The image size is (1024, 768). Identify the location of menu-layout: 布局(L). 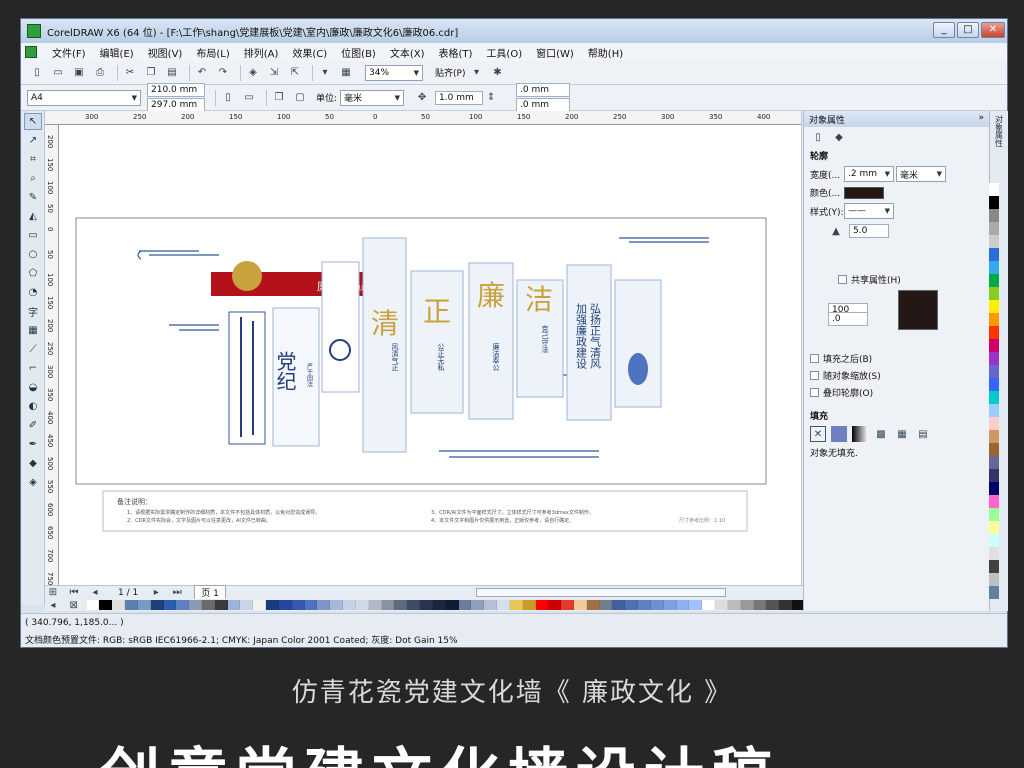
(212, 52).